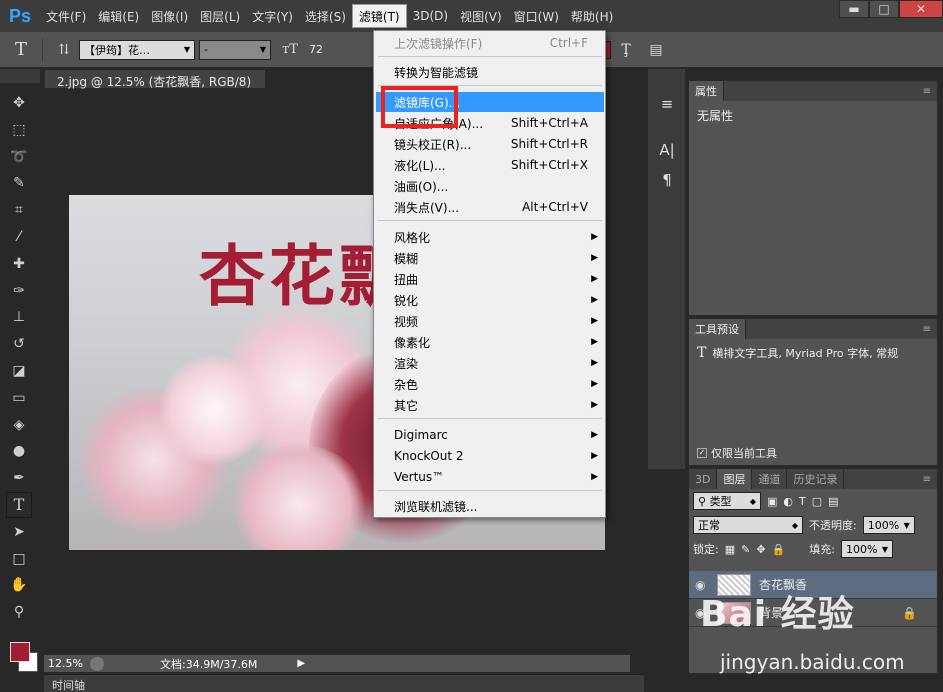 This screenshot has width=943, height=692. I want to click on menu-view: 视图(V), so click(481, 16).